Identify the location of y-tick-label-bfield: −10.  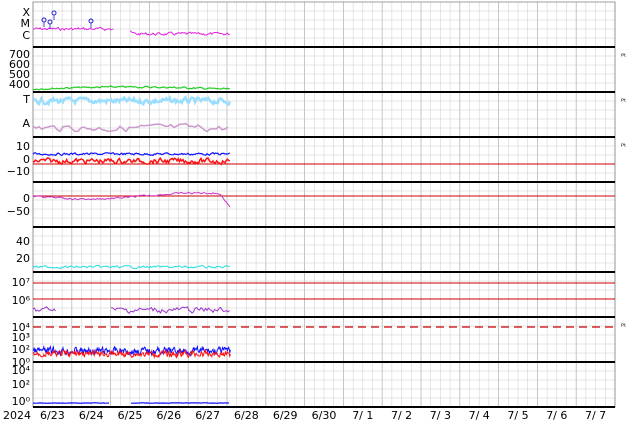
(18, 171).